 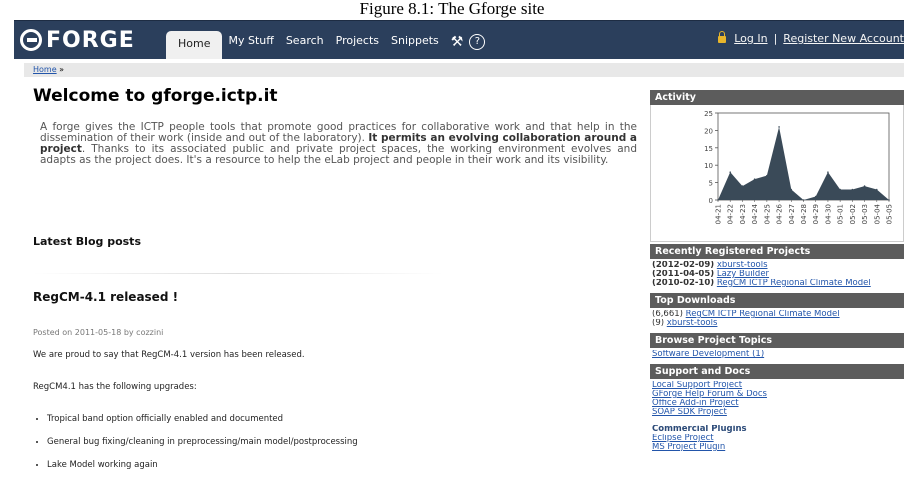 I want to click on support-link: SOAP SDK Project, so click(x=689, y=412).